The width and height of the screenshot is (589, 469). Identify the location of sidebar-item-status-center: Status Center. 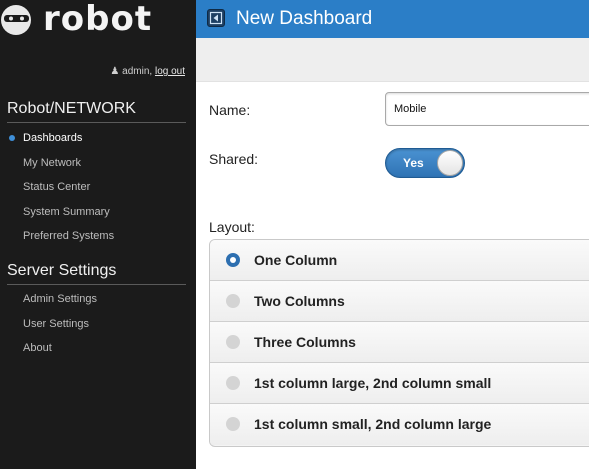
(56, 187).